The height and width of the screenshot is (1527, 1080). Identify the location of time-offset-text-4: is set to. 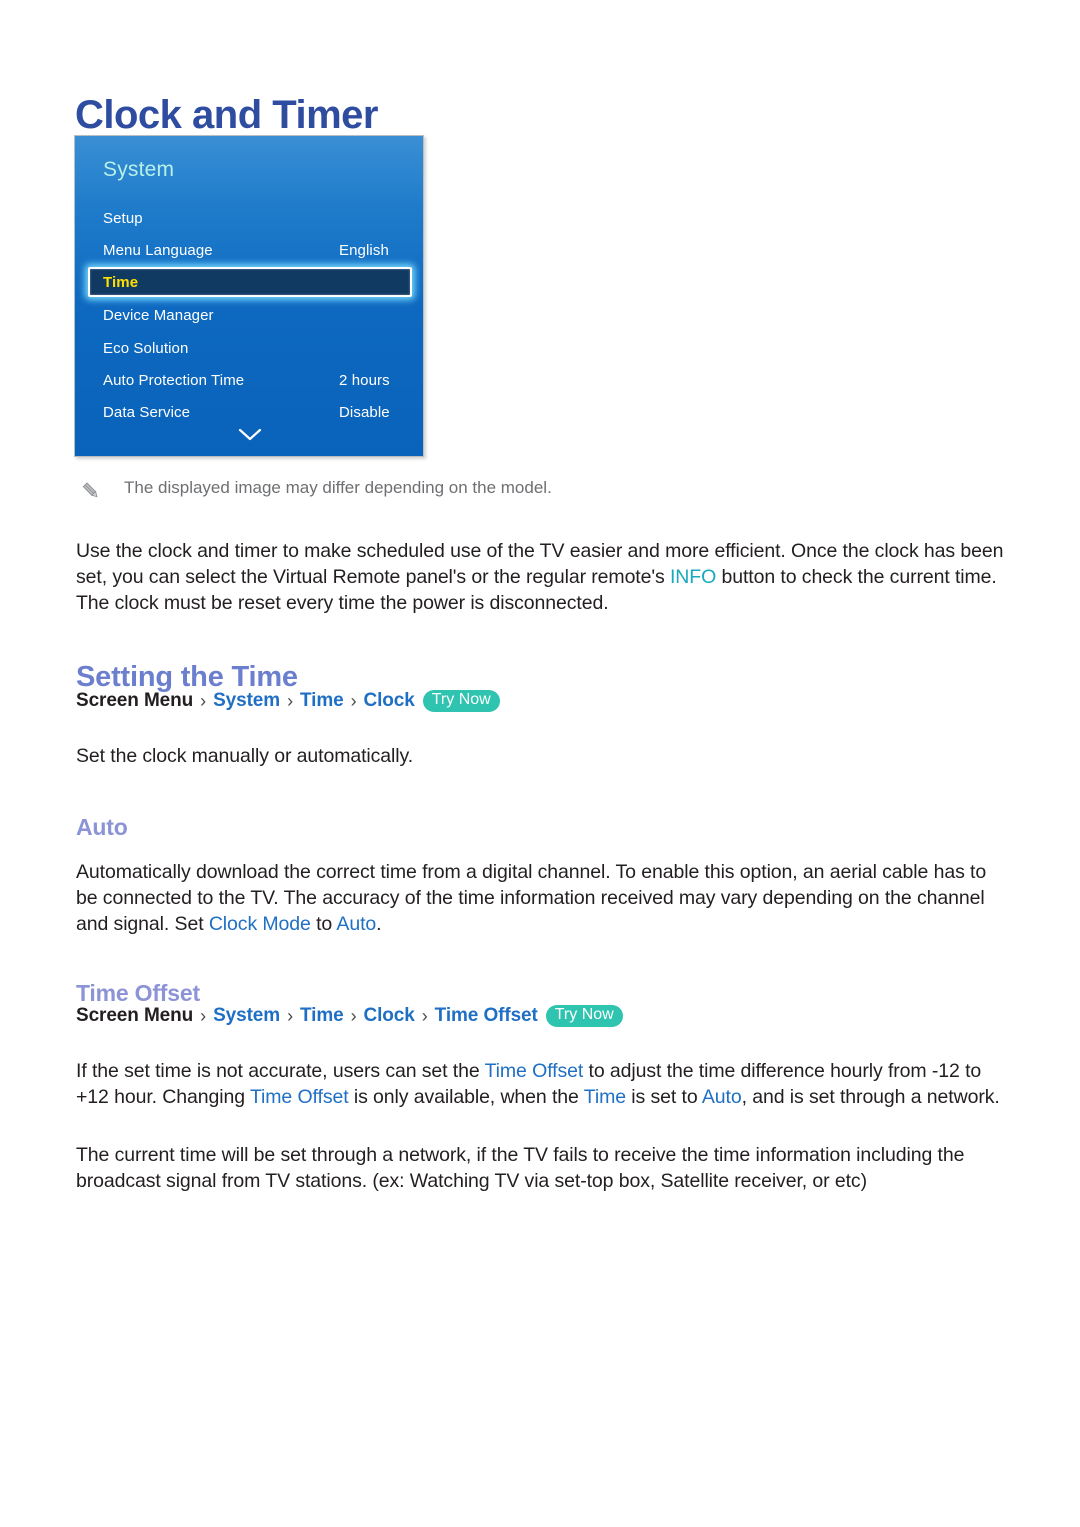
(663, 1096).